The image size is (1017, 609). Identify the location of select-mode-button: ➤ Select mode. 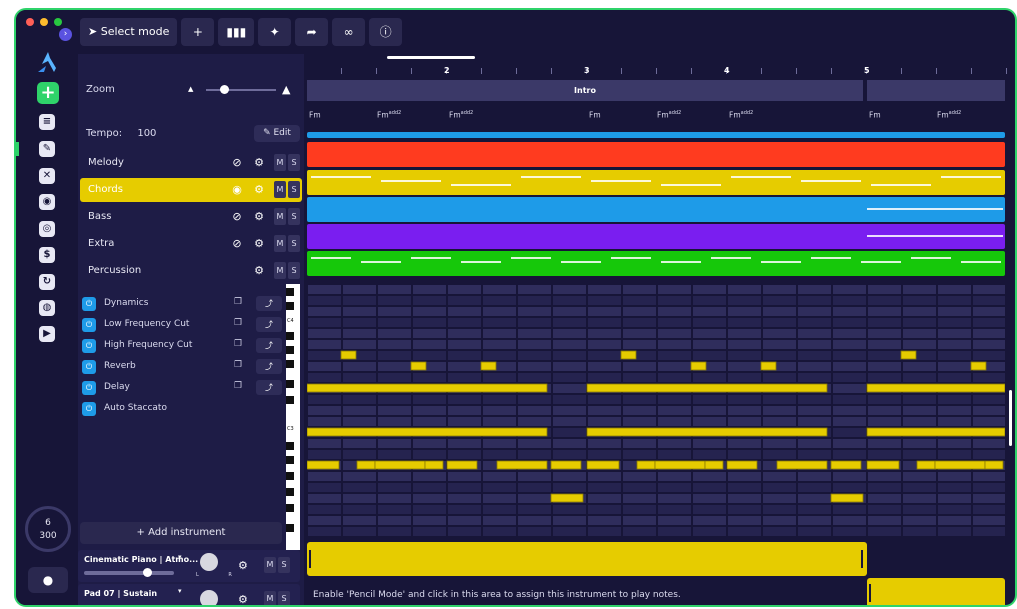
(129, 32).